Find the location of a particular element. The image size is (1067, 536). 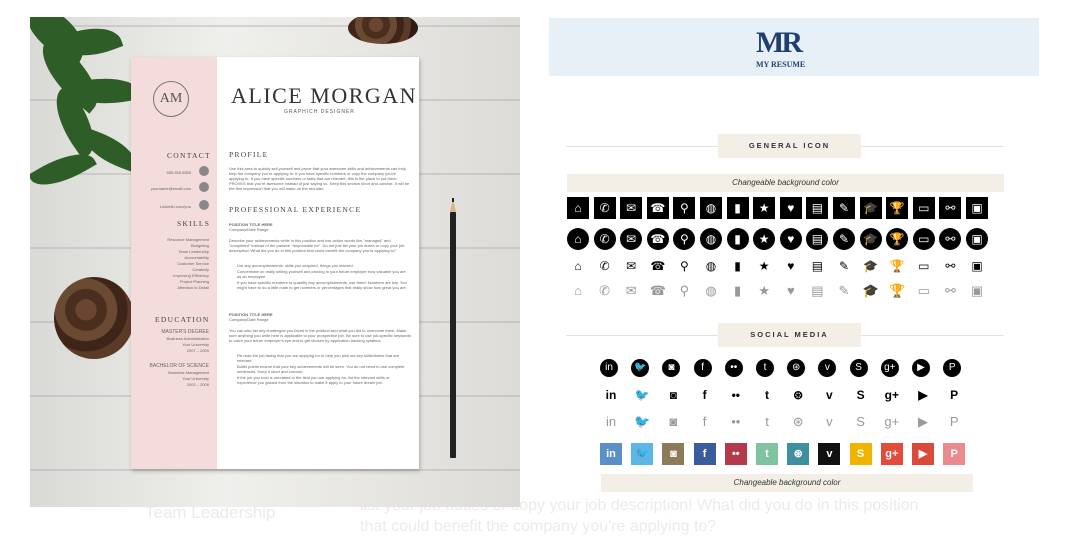

globe-icon: ◍ is located at coordinates (711, 239).